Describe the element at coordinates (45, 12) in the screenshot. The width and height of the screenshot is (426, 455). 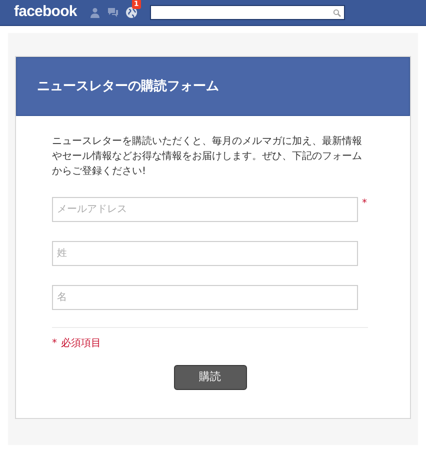
I see `logo: facebook` at that location.